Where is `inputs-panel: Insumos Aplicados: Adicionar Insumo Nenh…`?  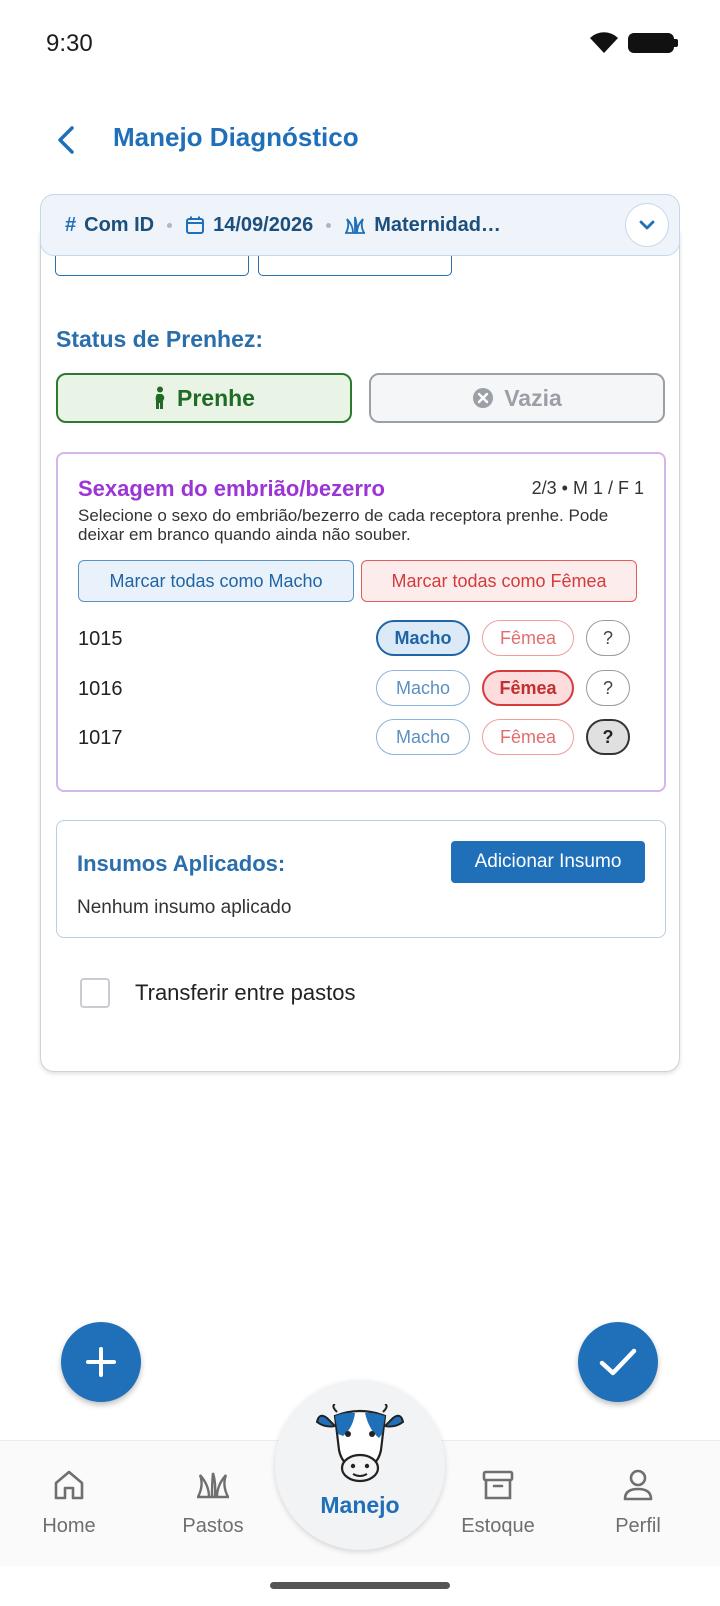
inputs-panel: Insumos Aplicados: Adicionar Insumo Nenh… is located at coordinates (361, 879).